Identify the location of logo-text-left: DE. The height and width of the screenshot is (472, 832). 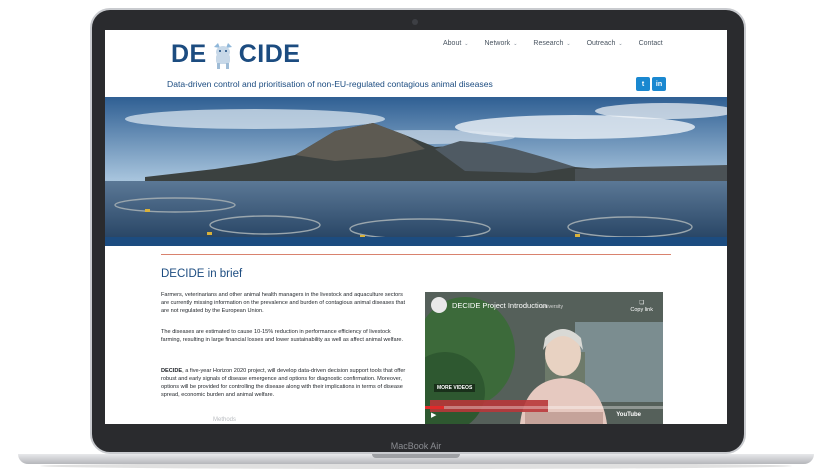
(189, 54).